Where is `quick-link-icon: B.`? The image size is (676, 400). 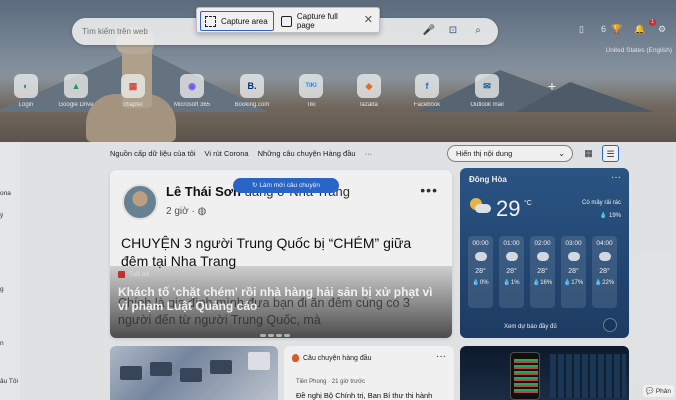
quick-link-icon: B. is located at coordinates (252, 86).